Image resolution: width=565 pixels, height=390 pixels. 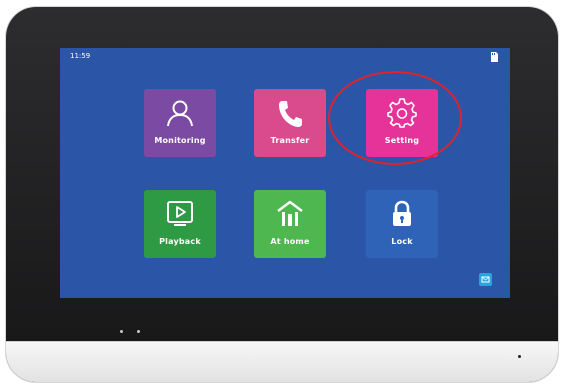 I want to click on user-icon, so click(x=180, y=113).